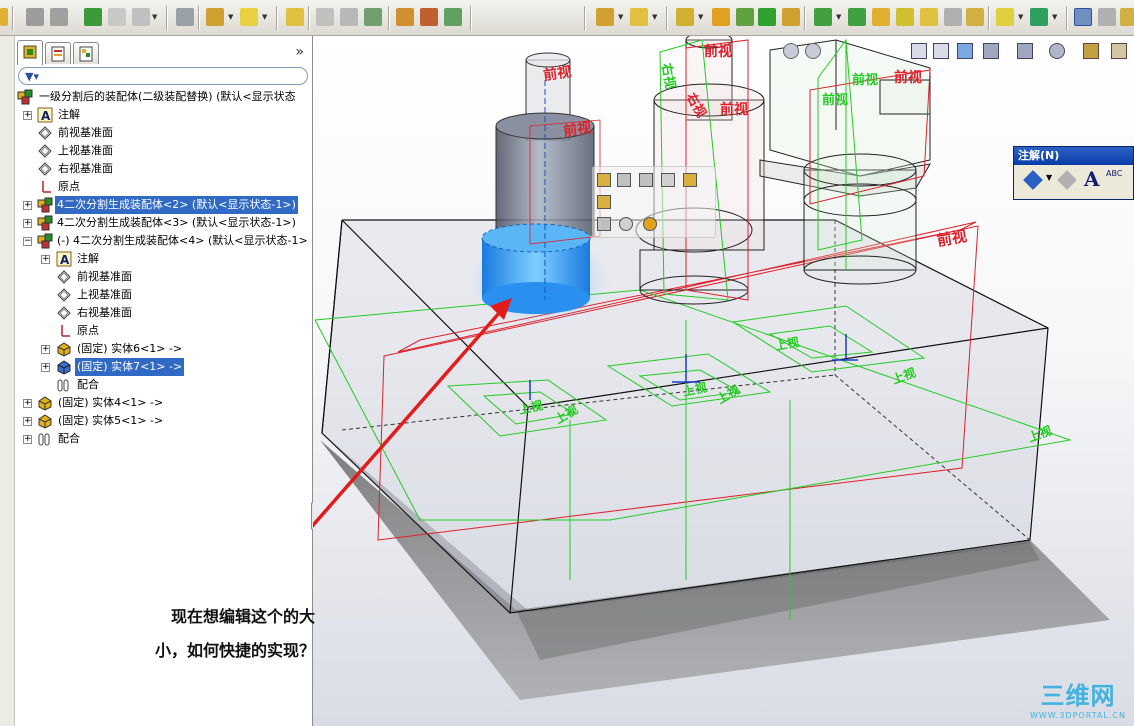 This screenshot has height=726, width=1134. What do you see at coordinates (975, 17) in the screenshot?
I see `rib-icon` at bounding box center [975, 17].